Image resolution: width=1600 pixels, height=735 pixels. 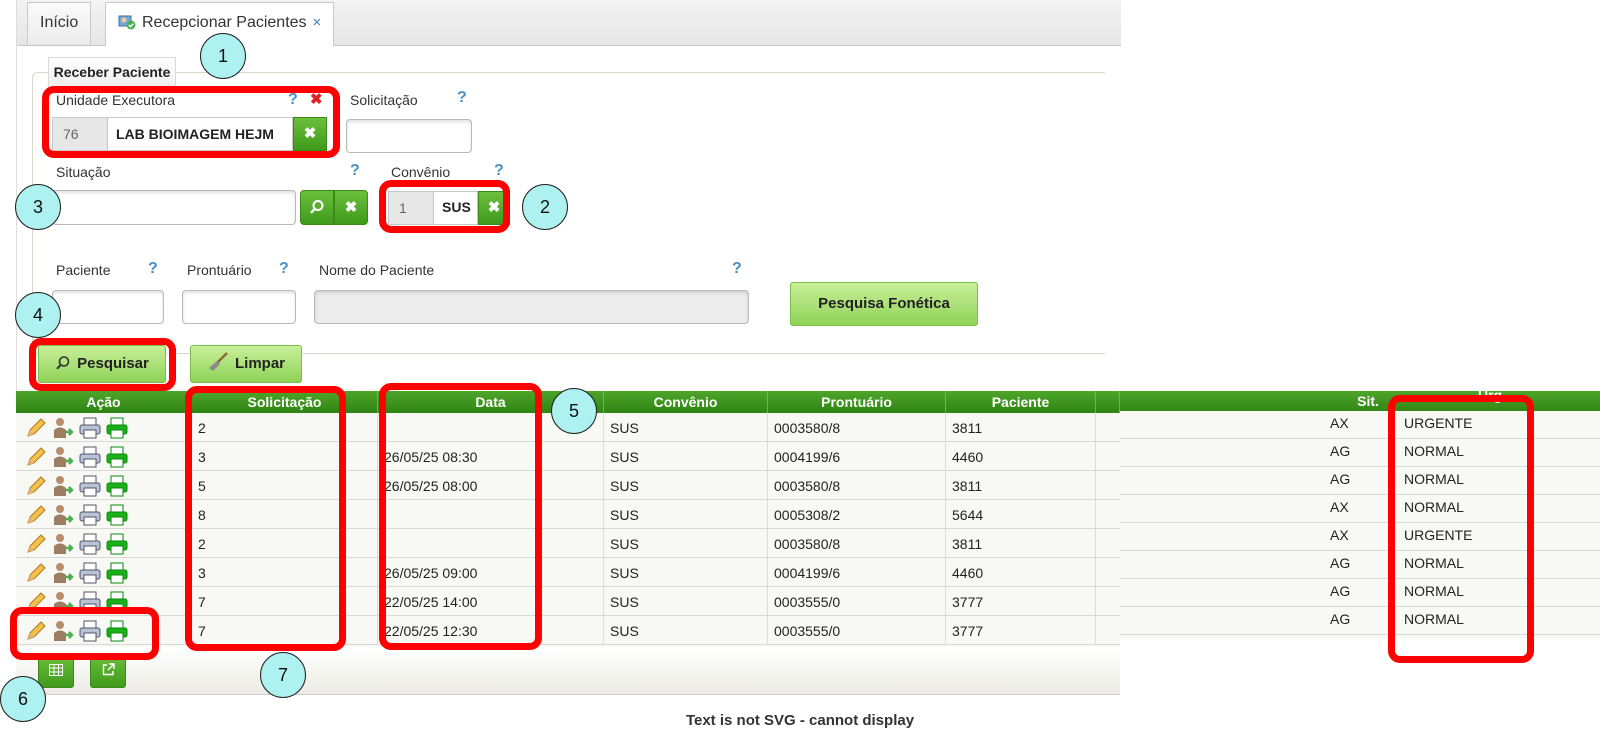 What do you see at coordinates (421, 172) in the screenshot?
I see `convenio-label: Convênio` at bounding box center [421, 172].